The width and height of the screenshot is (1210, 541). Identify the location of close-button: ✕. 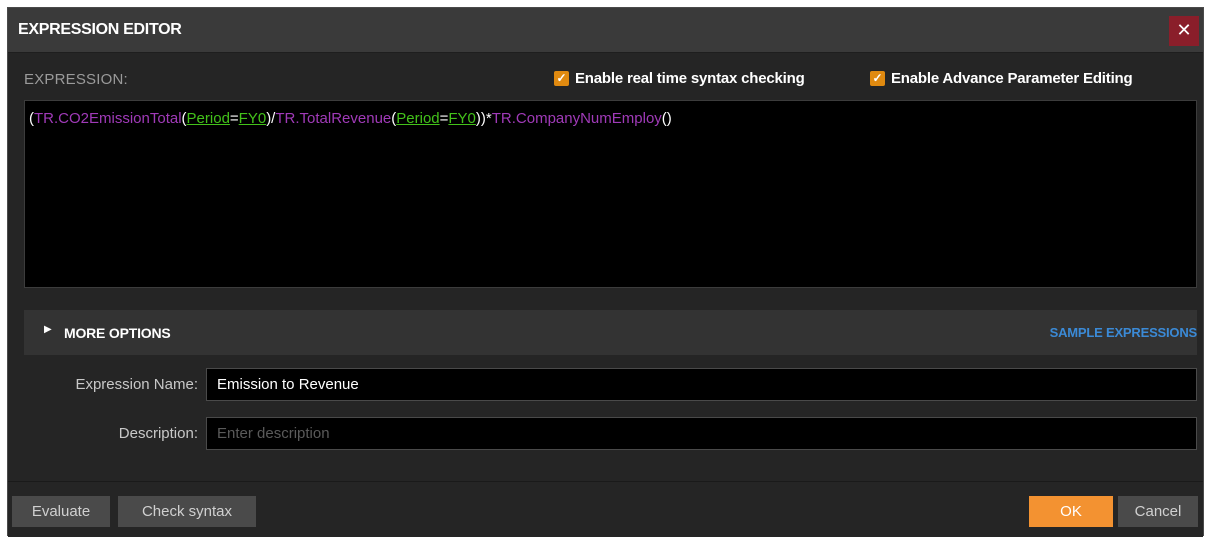
(1184, 31).